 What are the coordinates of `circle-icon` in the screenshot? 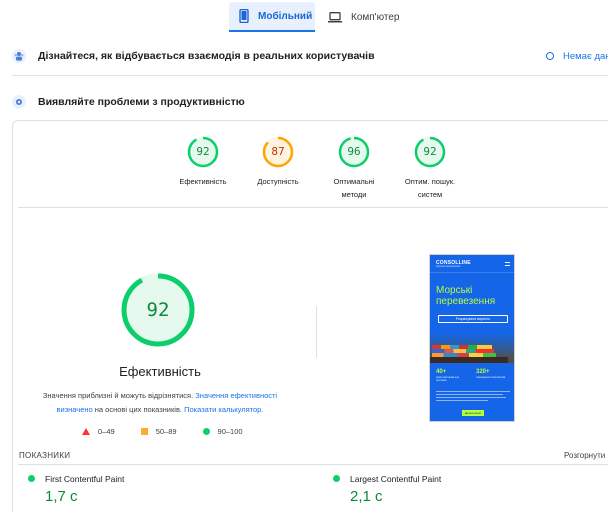 It's located at (206, 431).